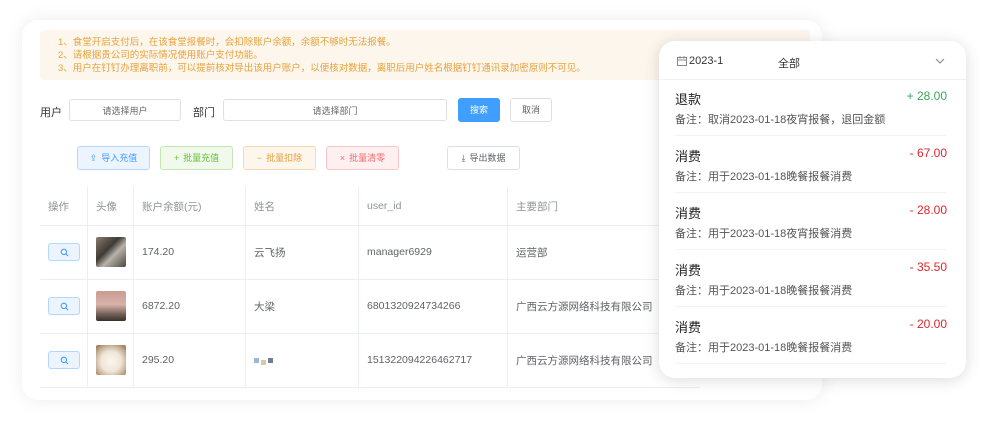 The height and width of the screenshot is (427, 988). What do you see at coordinates (433, 306) in the screenshot?
I see `user-id-cell: 6801320924734266` at bounding box center [433, 306].